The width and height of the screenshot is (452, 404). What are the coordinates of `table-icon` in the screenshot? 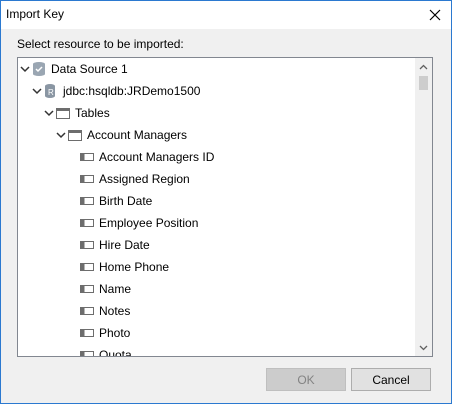 It's located at (75, 135).